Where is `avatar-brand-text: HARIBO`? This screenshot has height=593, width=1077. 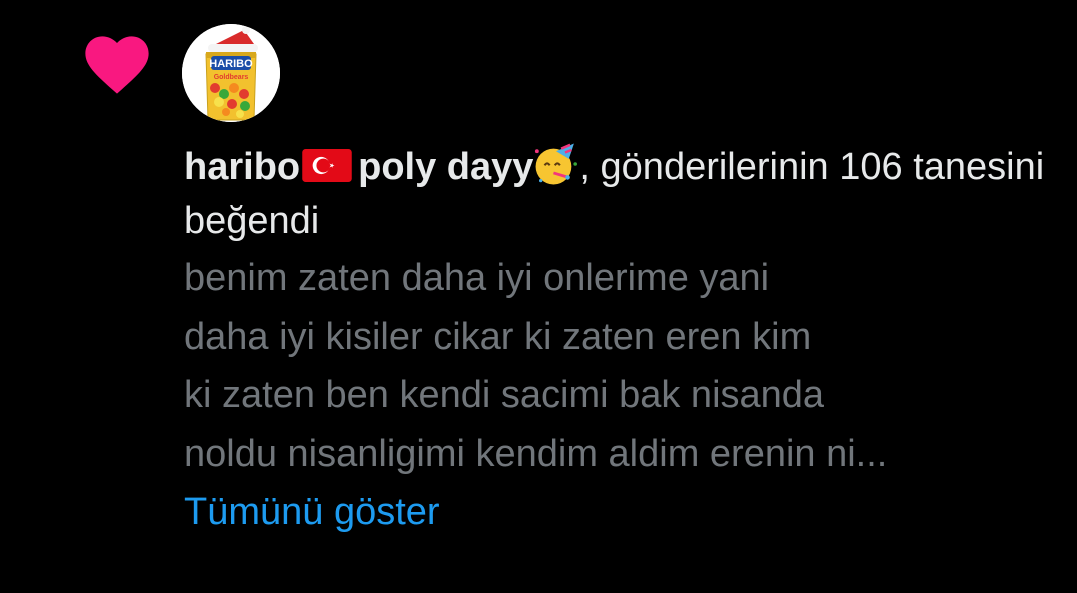 avatar-brand-text: HARIBO is located at coordinates (231, 64).